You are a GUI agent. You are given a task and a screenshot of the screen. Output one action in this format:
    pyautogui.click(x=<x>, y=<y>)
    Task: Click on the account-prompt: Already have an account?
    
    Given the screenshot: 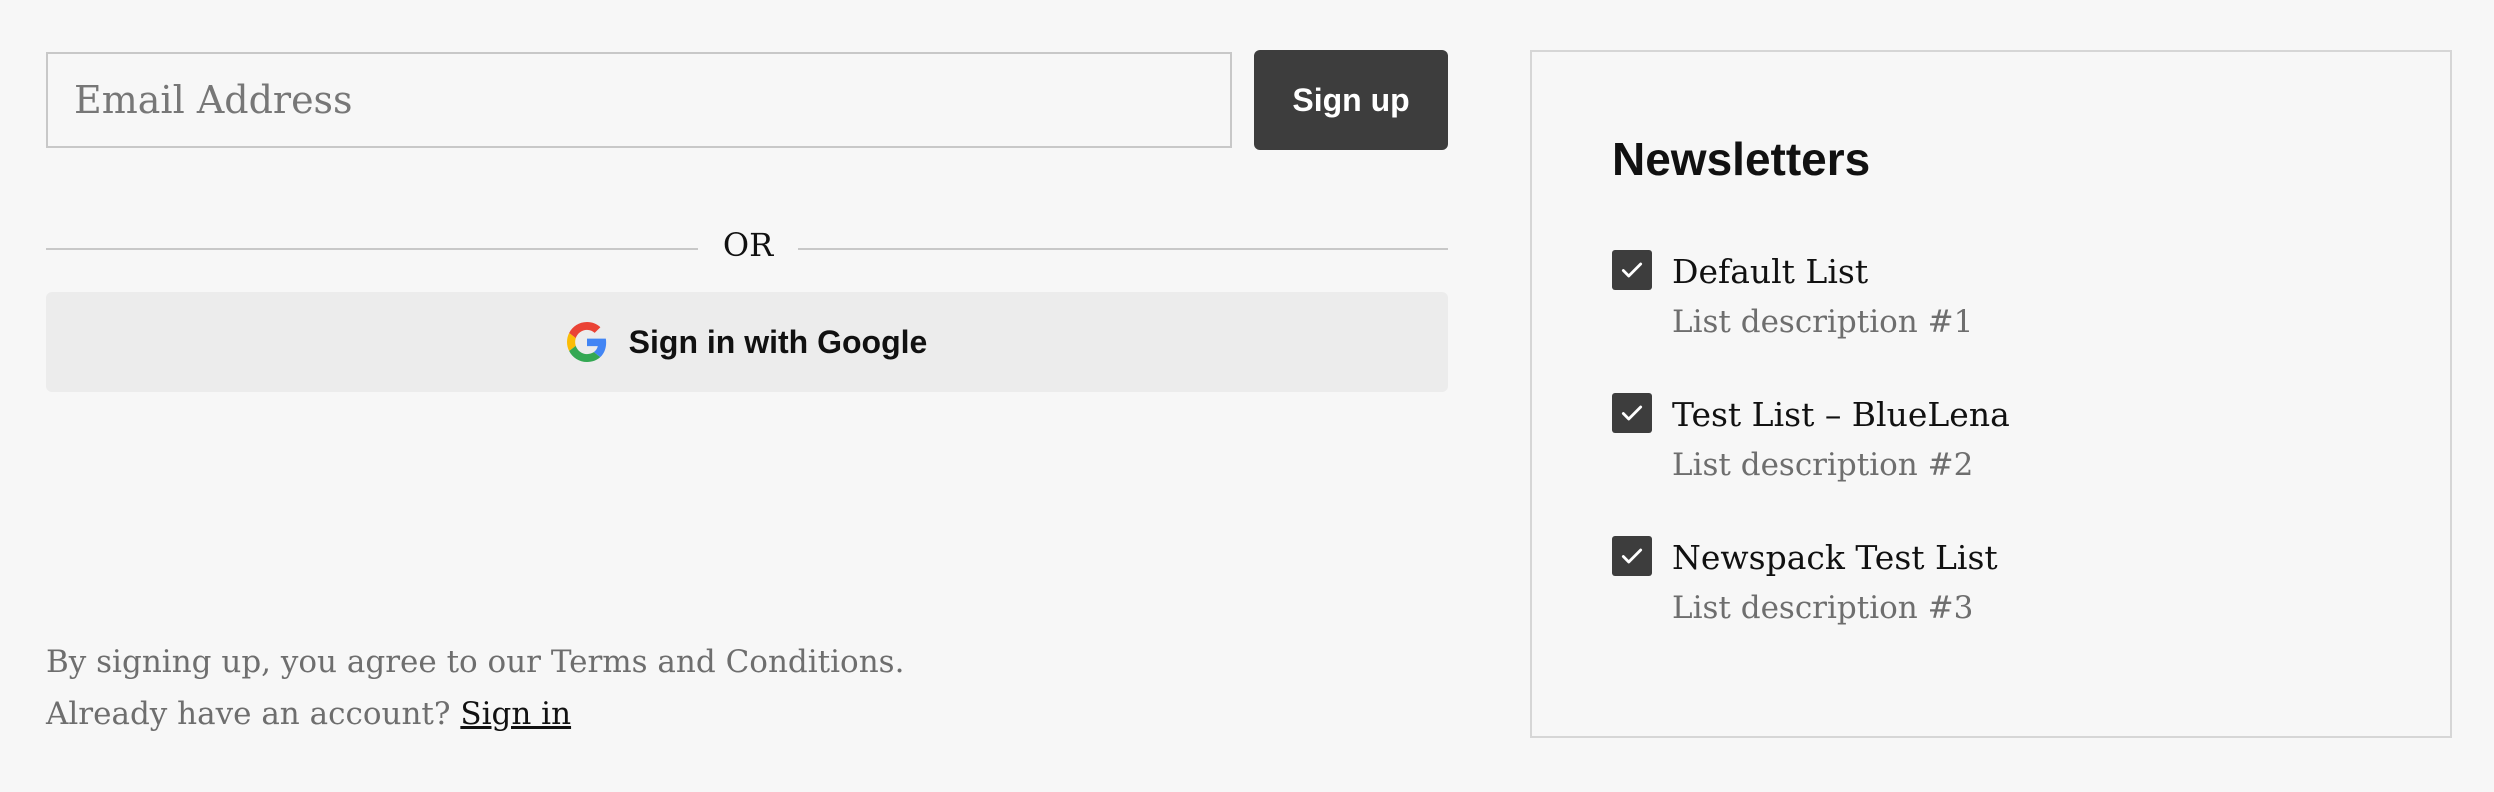 What is the action you would take?
    pyautogui.click(x=248, y=714)
    